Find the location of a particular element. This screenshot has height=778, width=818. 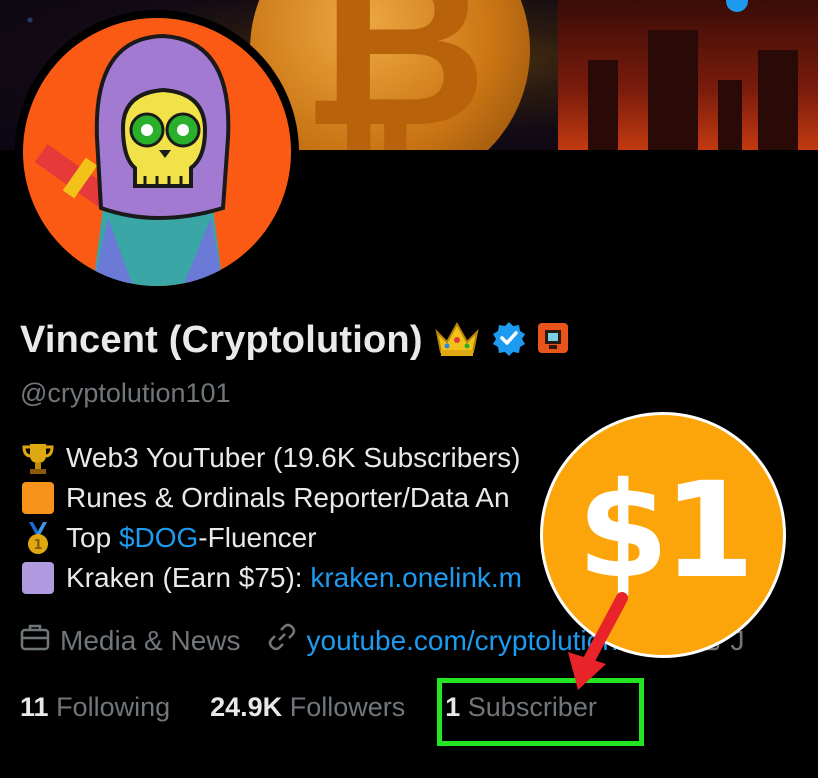

svg-text: 1 is located at coordinates (37, 545).